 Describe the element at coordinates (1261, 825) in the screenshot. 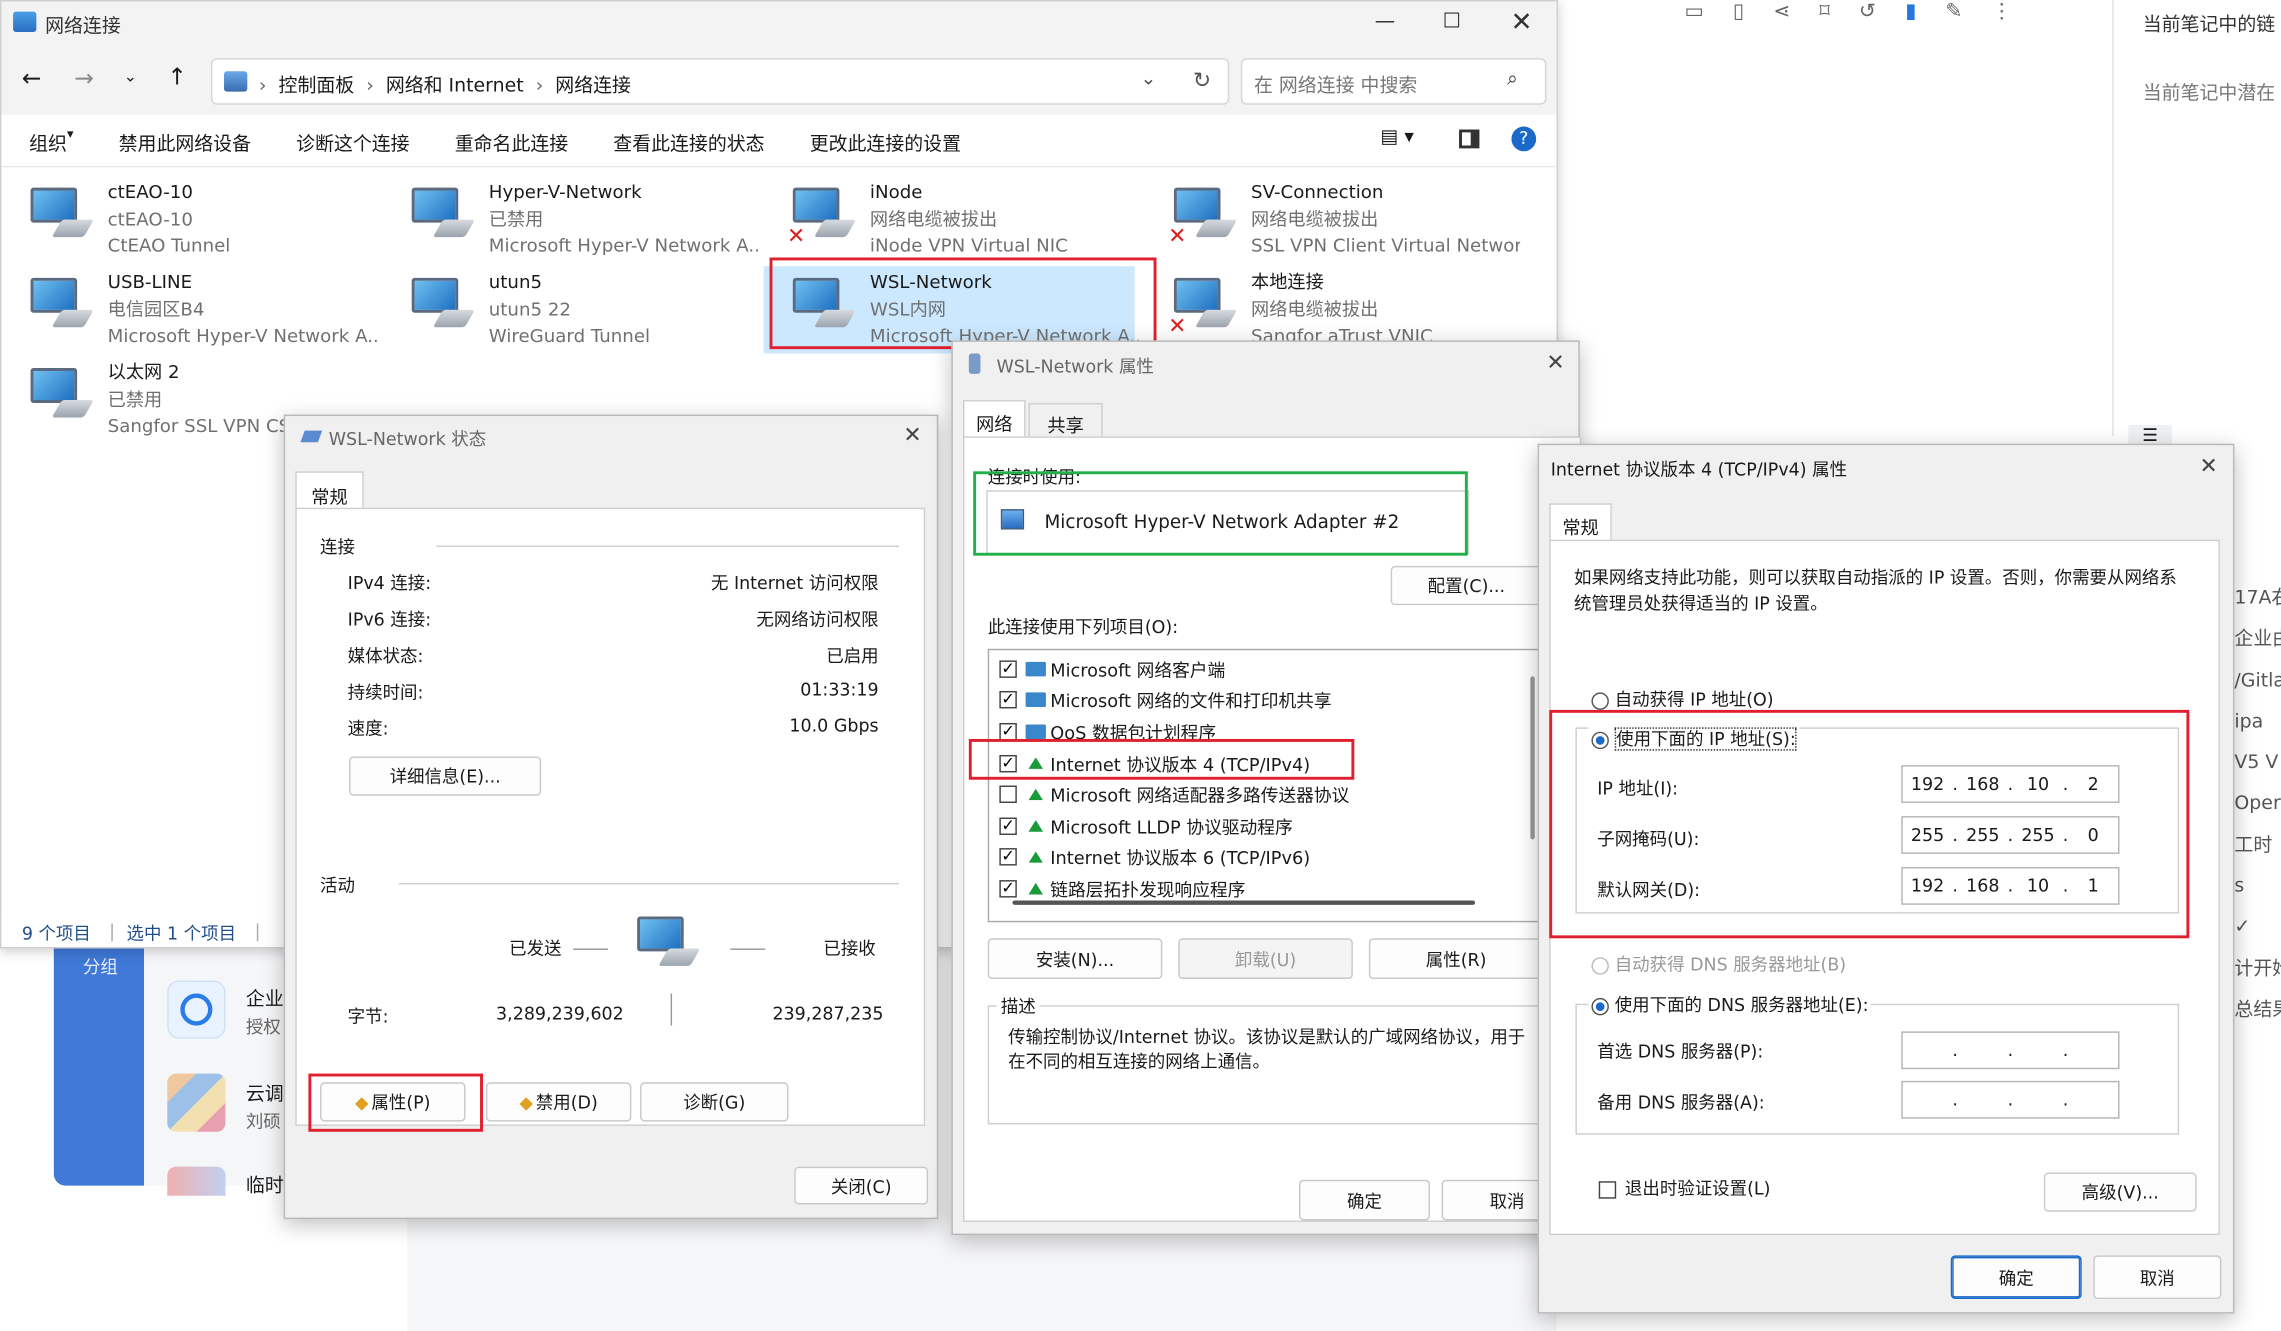

I see `component-item: ✓ Microsoft LLDP 协议驱动程序` at that location.